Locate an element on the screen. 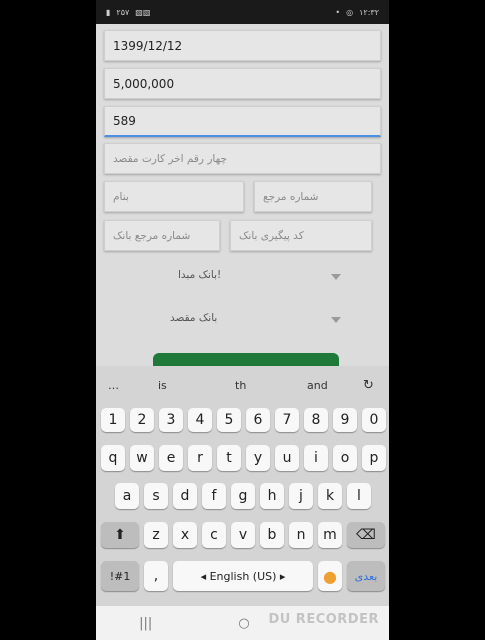 This screenshot has height=640, width=485. name-field: بنام is located at coordinates (174, 196).